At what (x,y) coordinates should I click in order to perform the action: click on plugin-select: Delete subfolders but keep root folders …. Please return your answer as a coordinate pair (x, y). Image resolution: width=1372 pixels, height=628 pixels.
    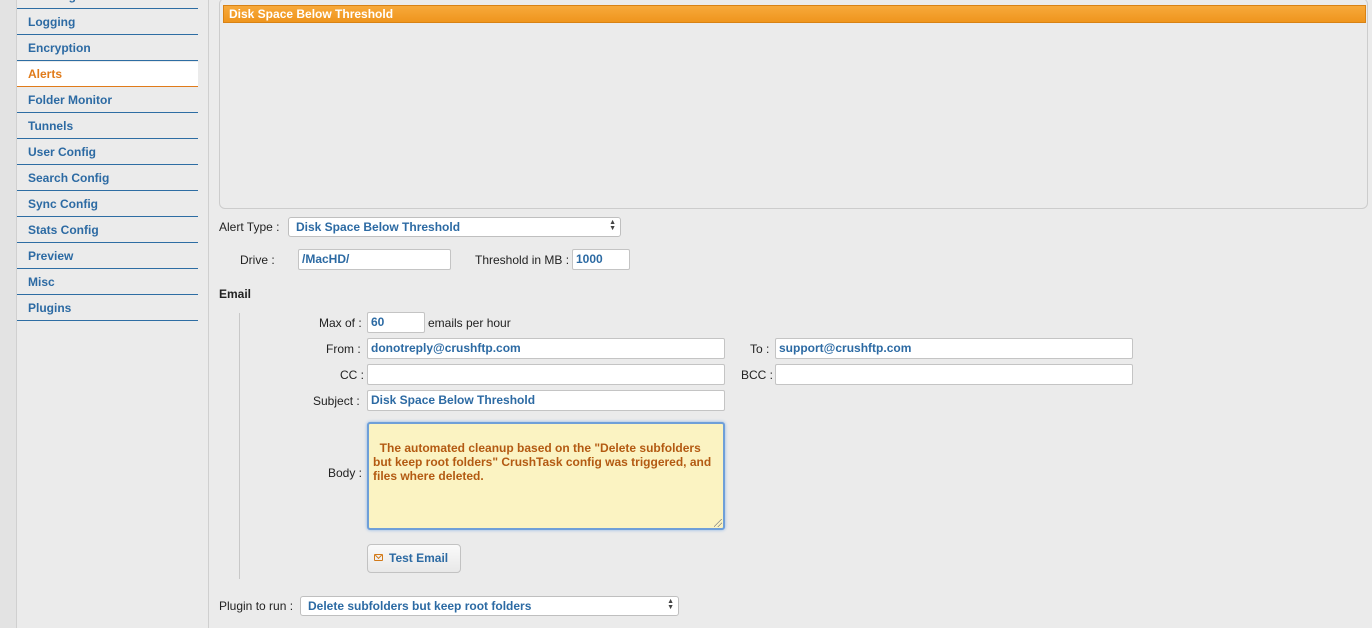
    Looking at the image, I should click on (489, 606).